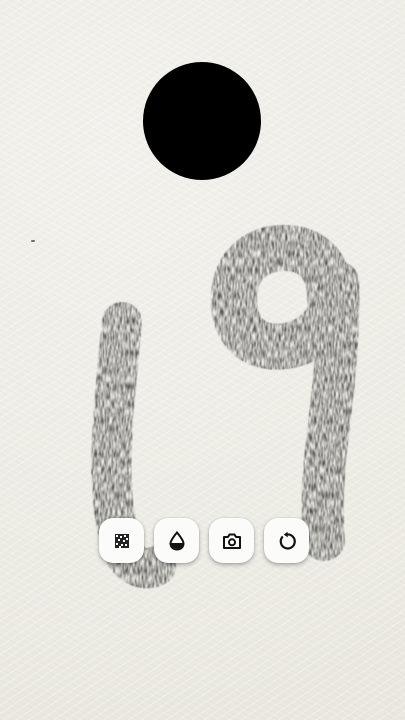  I want to click on undo-button, so click(286, 540).